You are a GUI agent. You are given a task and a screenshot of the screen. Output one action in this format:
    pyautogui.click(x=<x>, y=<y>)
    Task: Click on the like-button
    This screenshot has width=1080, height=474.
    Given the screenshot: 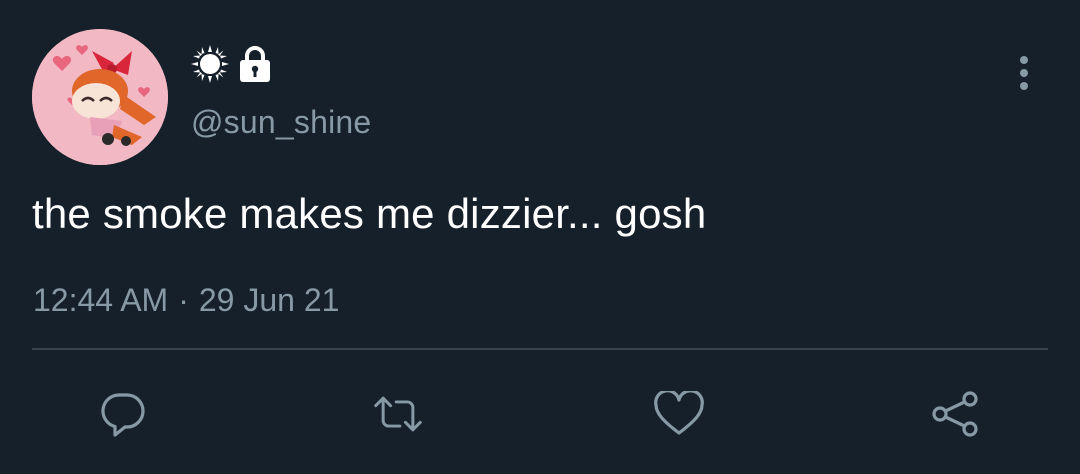 What is the action you would take?
    pyautogui.click(x=679, y=414)
    